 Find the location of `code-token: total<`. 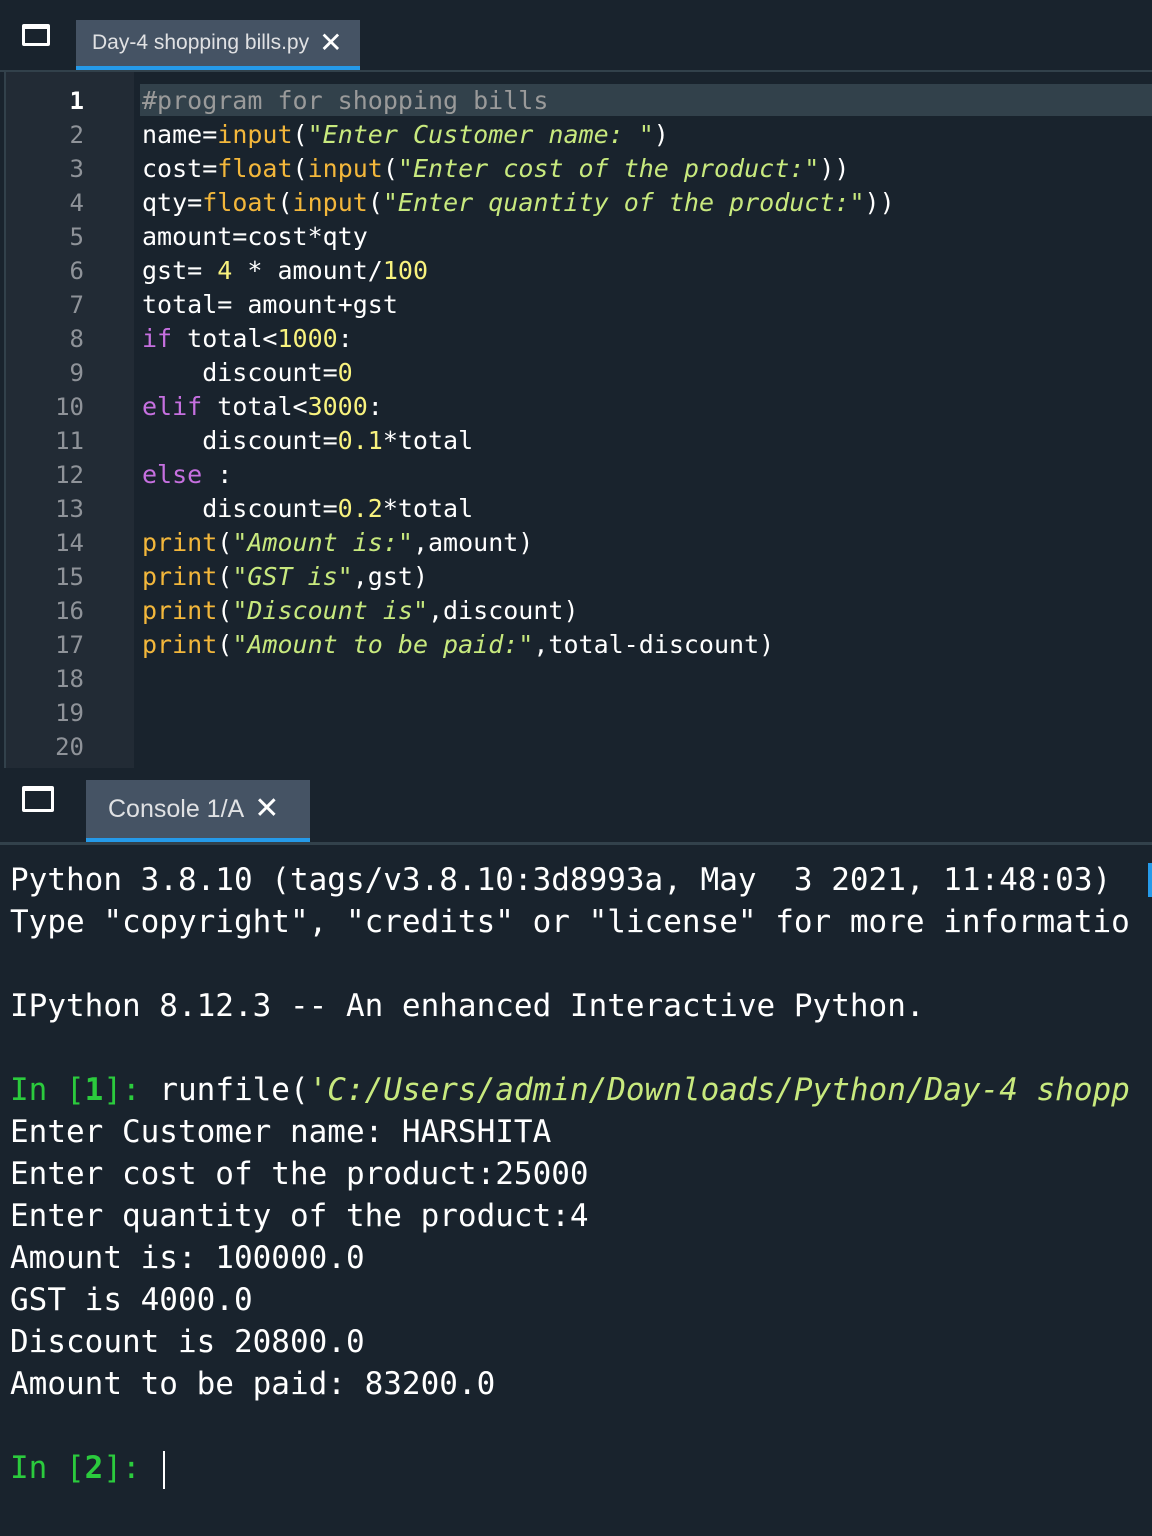

code-token: total< is located at coordinates (255, 406).